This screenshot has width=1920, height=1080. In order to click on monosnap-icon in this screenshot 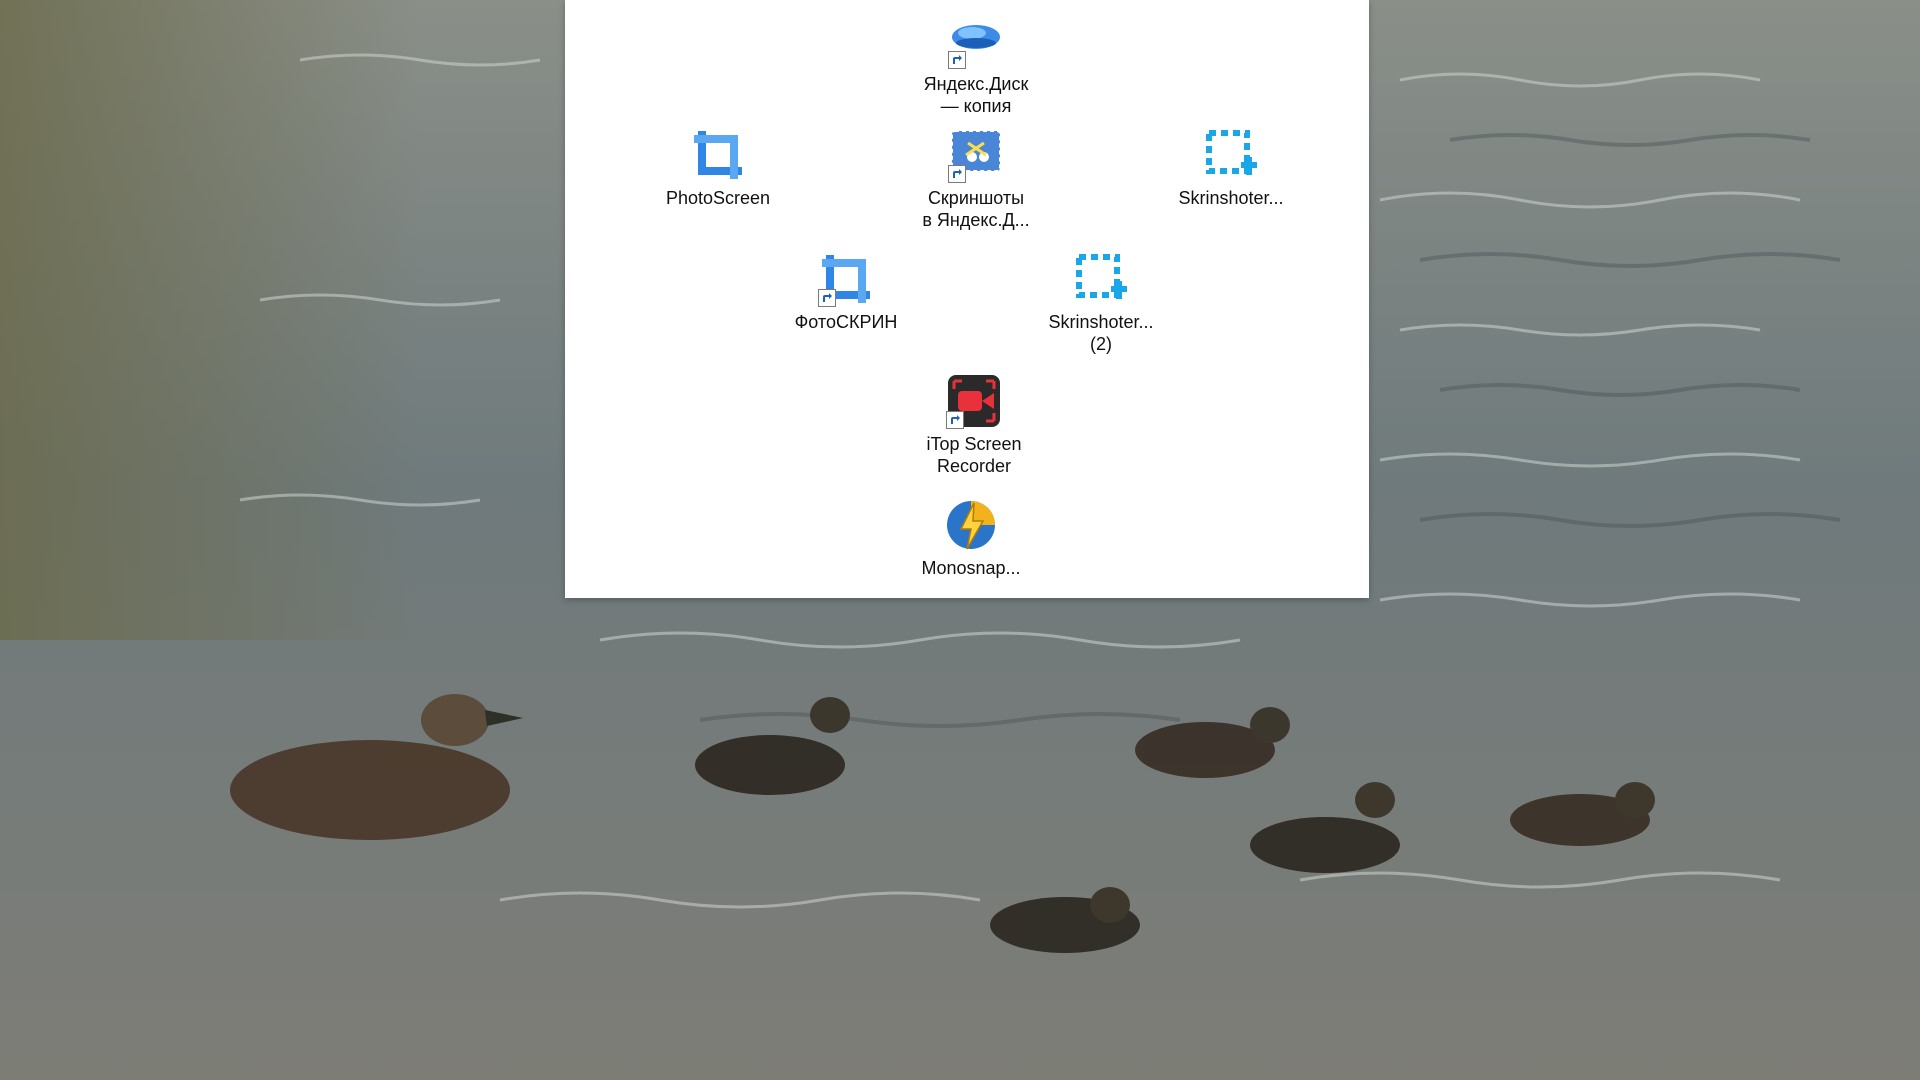, I will do `click(971, 525)`.